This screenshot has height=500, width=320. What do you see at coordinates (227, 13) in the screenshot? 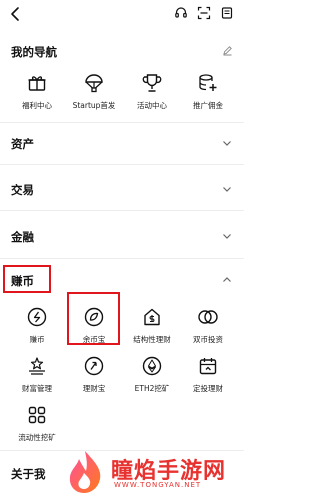
I see `settings-icon` at bounding box center [227, 13].